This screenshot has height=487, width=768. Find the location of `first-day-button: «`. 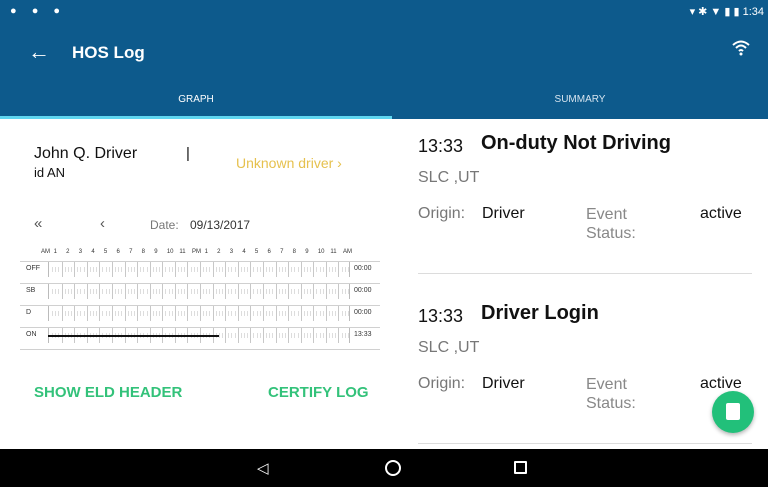

first-day-button: « is located at coordinates (38, 223).